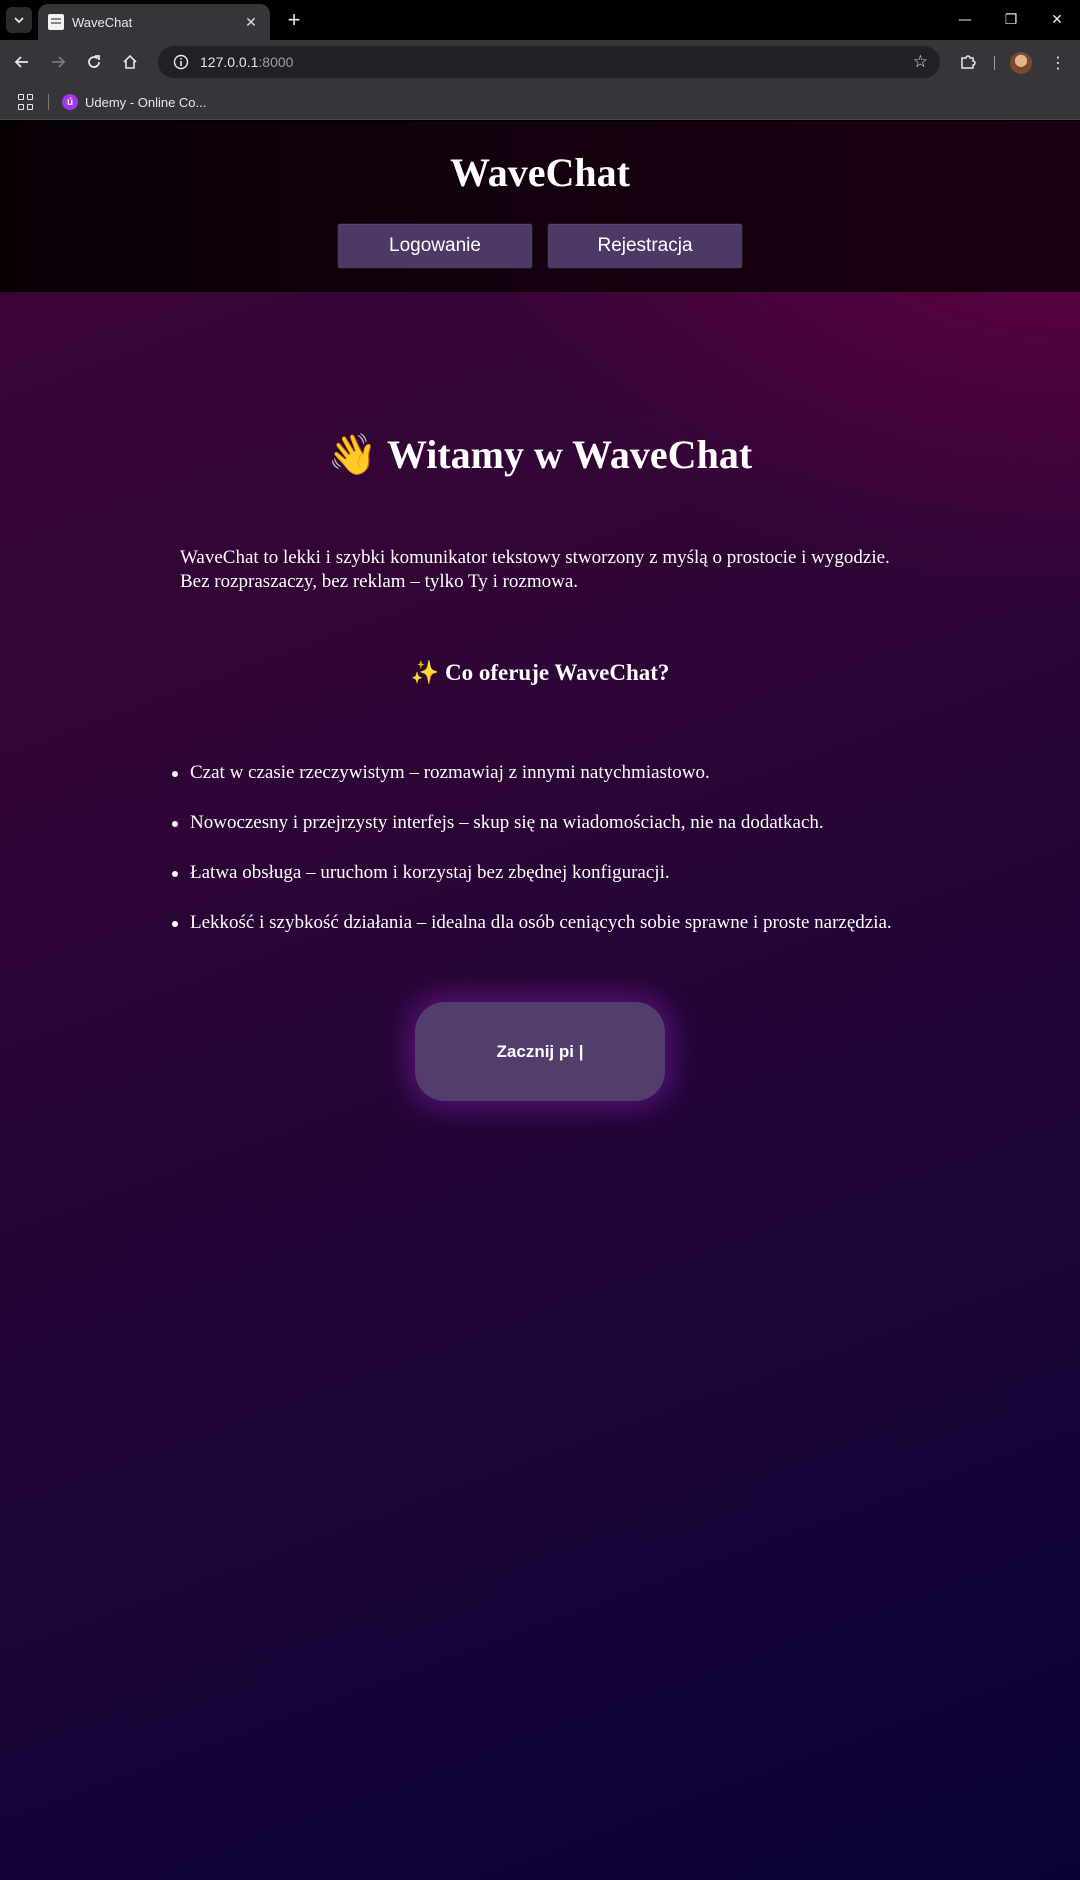  I want to click on toolbar-divider, so click(994, 63).